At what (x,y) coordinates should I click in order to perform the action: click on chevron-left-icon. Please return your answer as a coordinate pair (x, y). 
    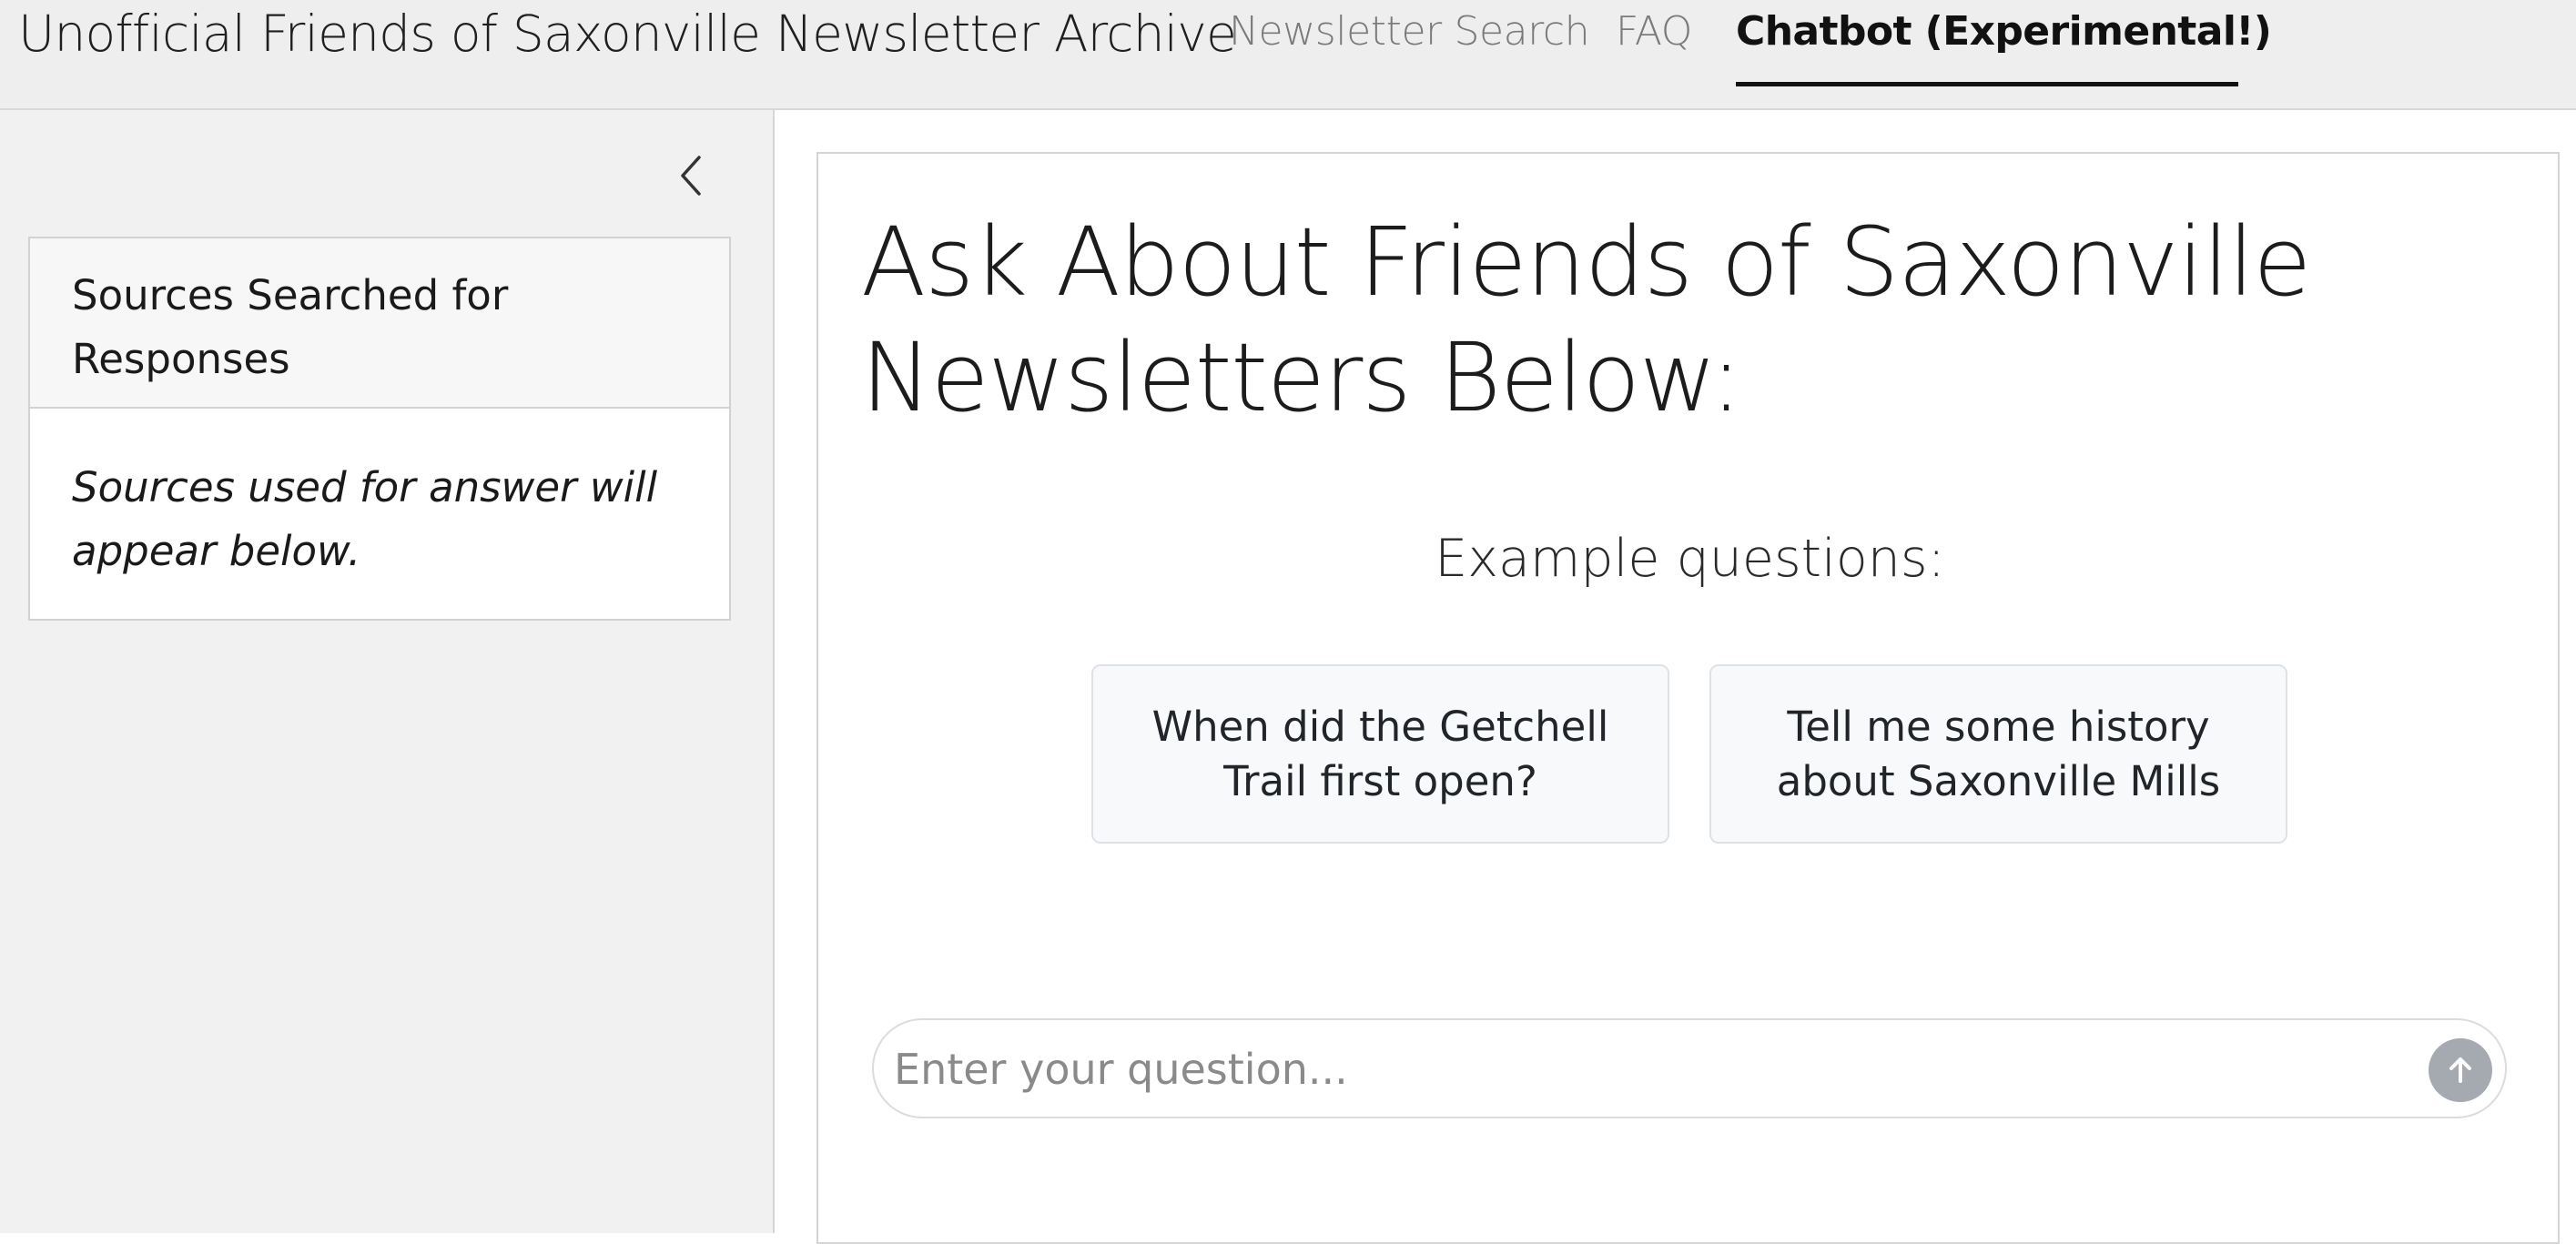
    Looking at the image, I should click on (691, 176).